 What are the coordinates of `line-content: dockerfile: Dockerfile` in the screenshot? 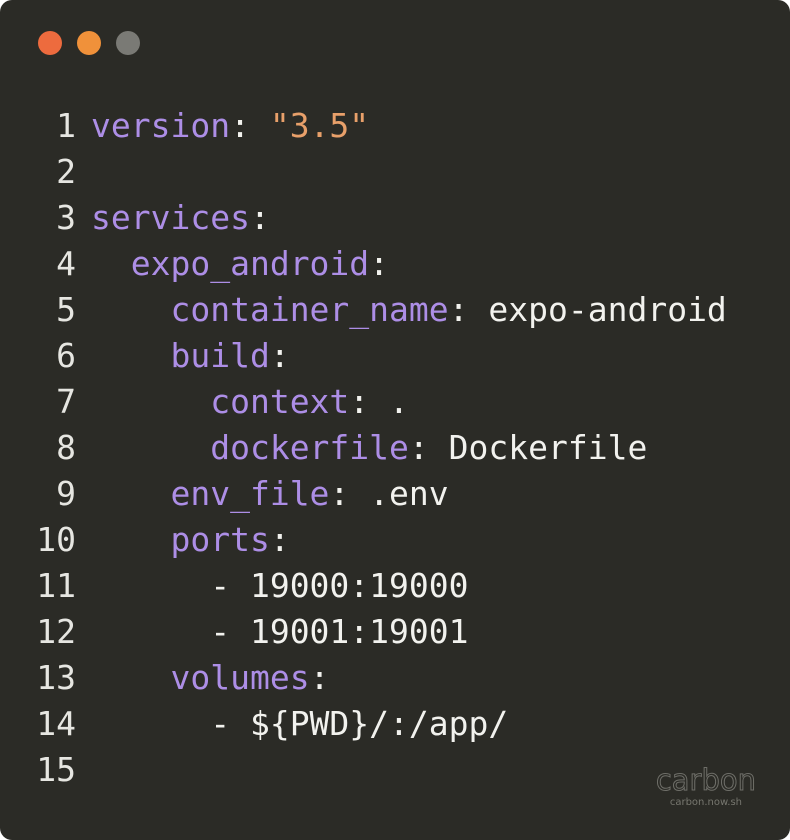 It's located at (369, 448).